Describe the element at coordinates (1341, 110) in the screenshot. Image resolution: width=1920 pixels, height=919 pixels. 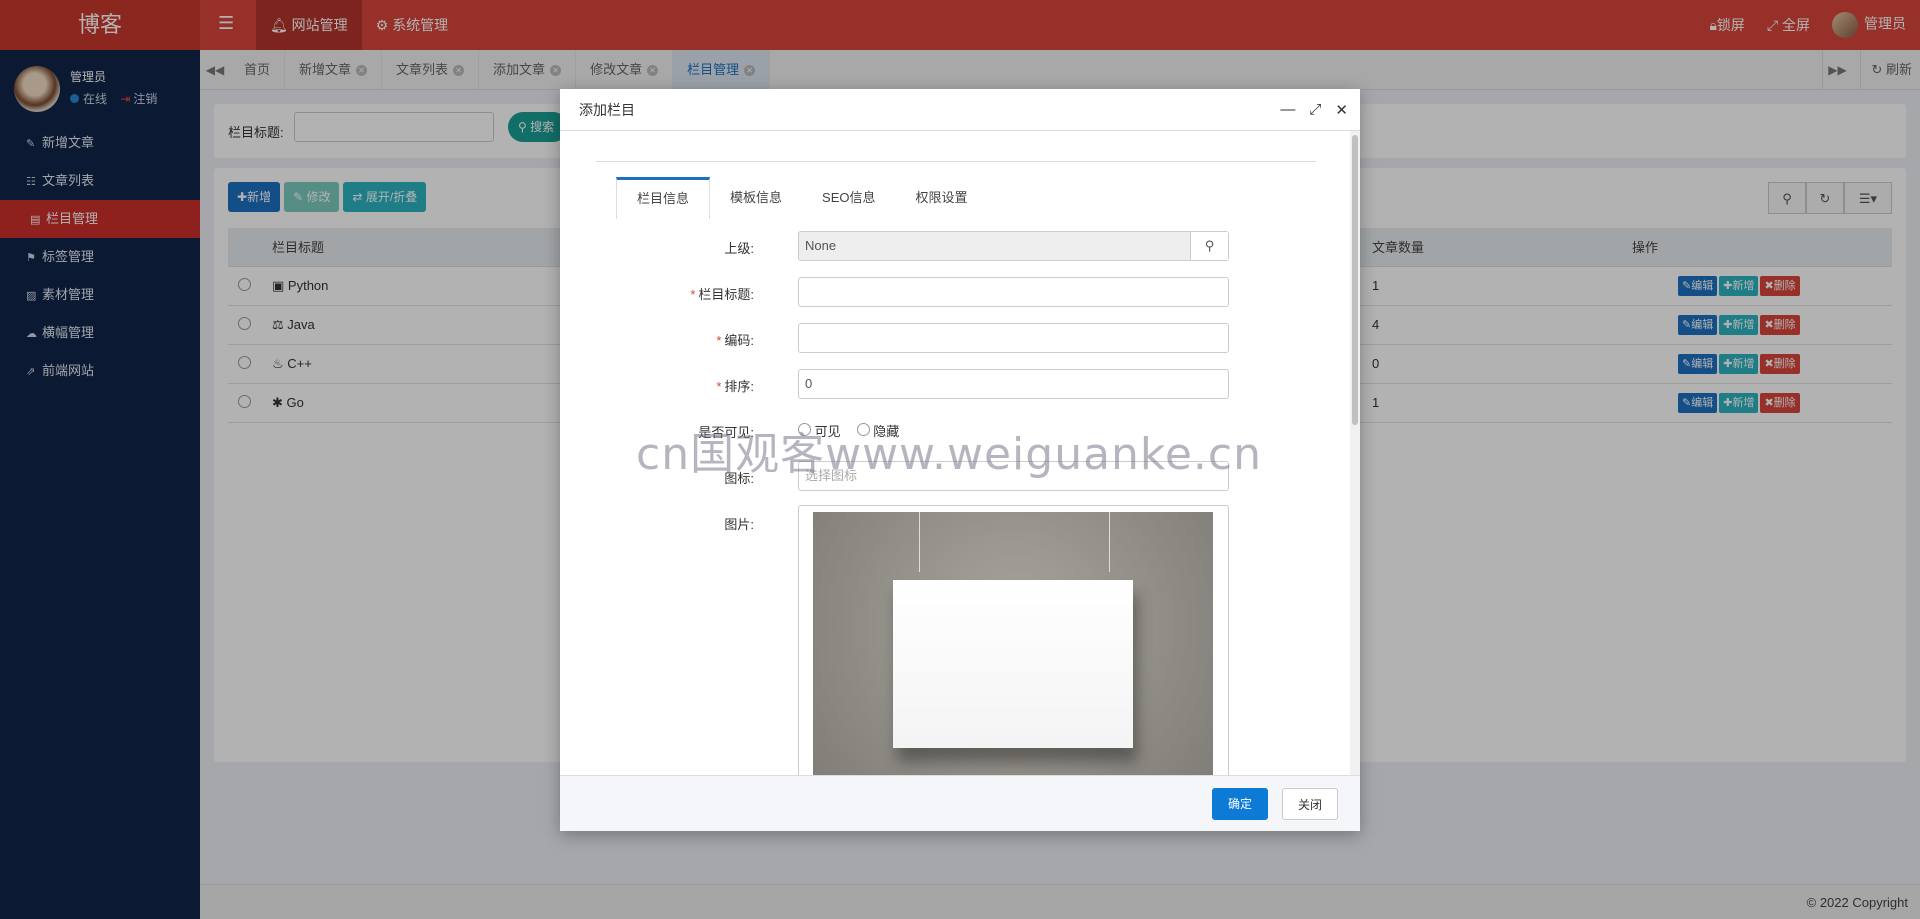
I see `close-icon: ✕` at that location.